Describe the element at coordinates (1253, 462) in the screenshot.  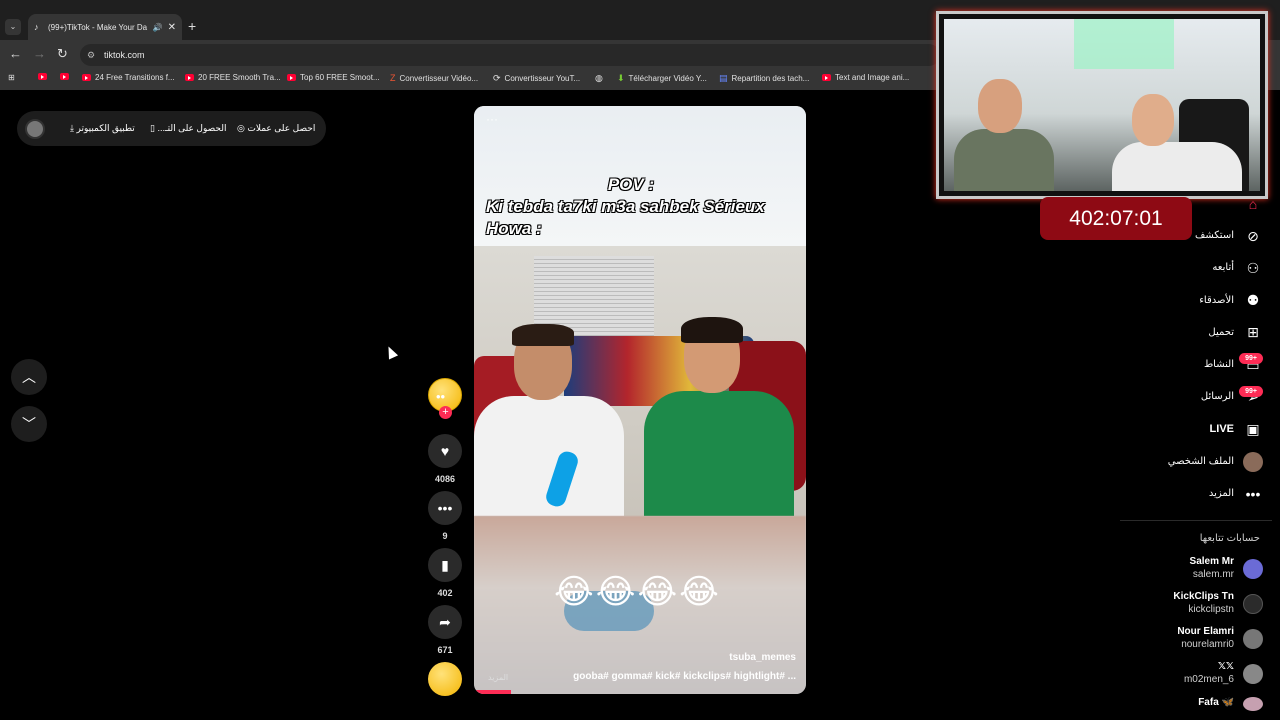
I see `profile-avatar` at that location.